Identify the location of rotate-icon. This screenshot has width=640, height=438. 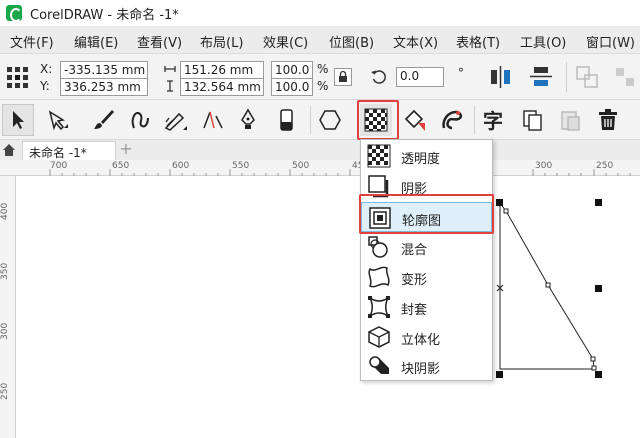
(378, 77).